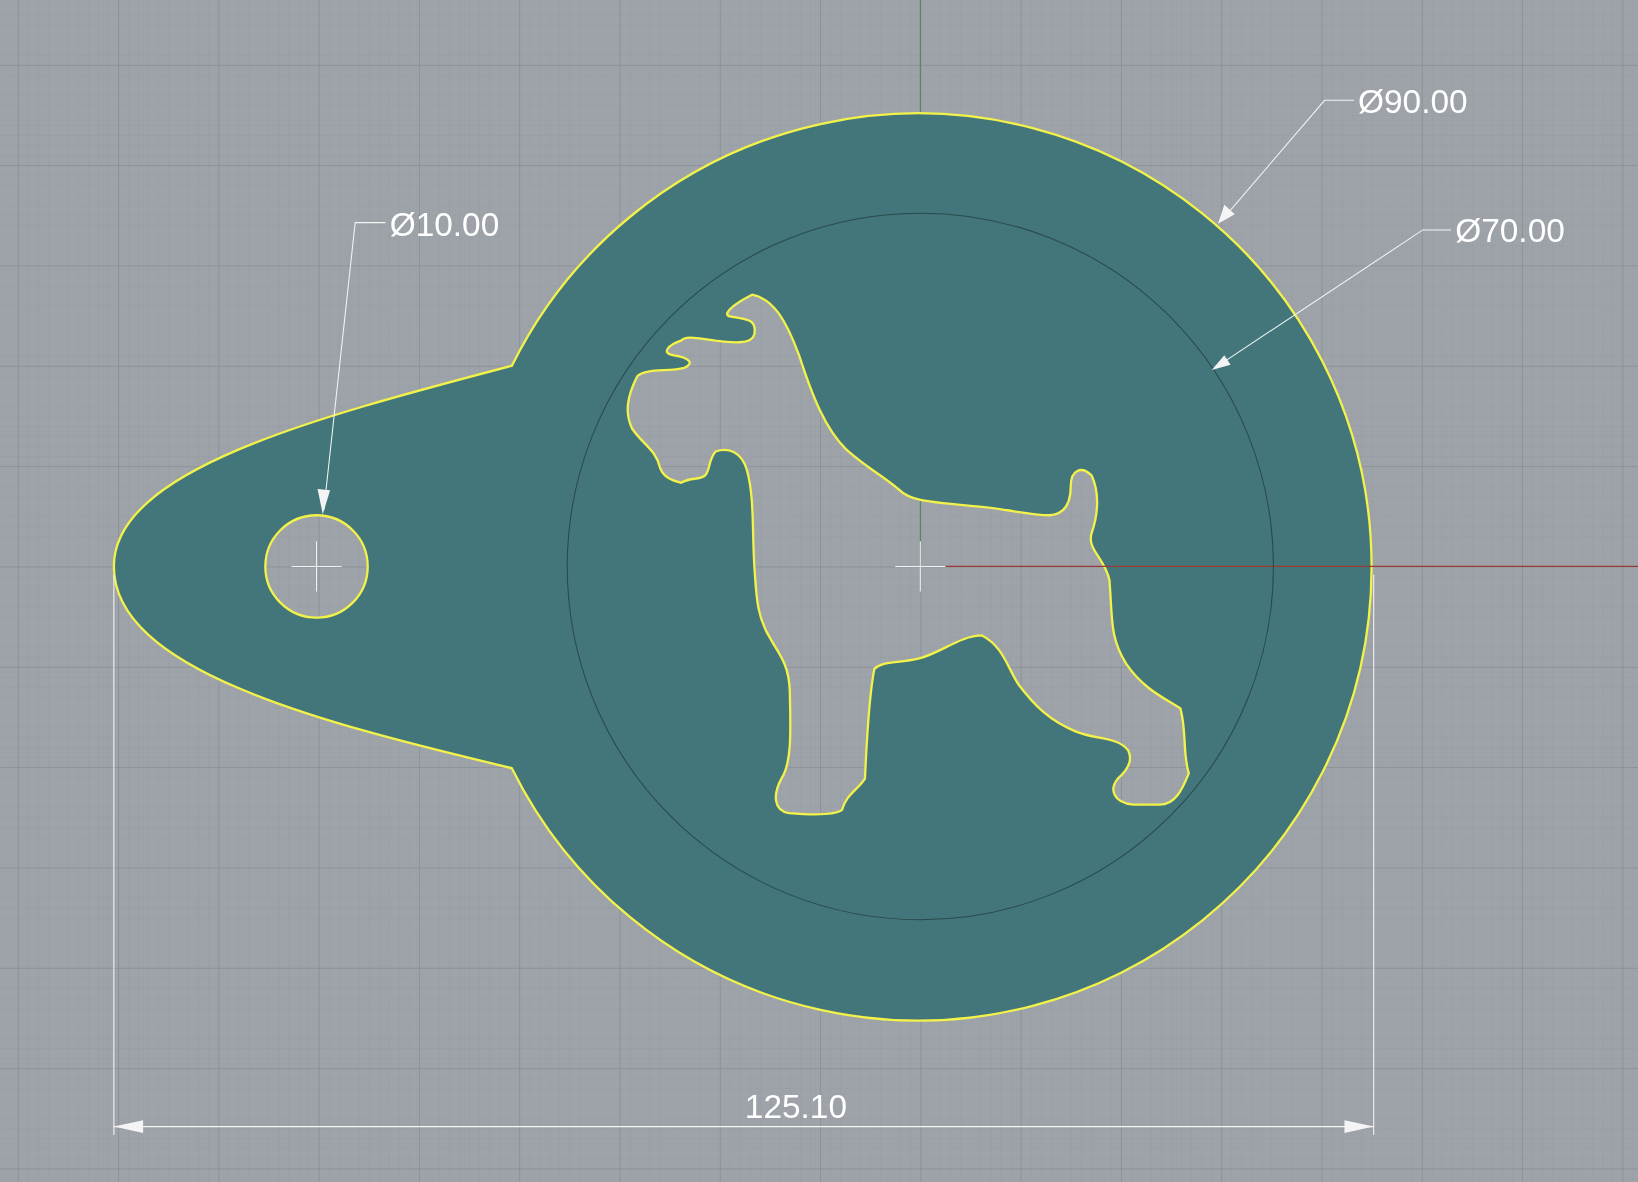  Describe the element at coordinates (796, 1107) in the screenshot. I see `dimension-label: 125.10` at that location.